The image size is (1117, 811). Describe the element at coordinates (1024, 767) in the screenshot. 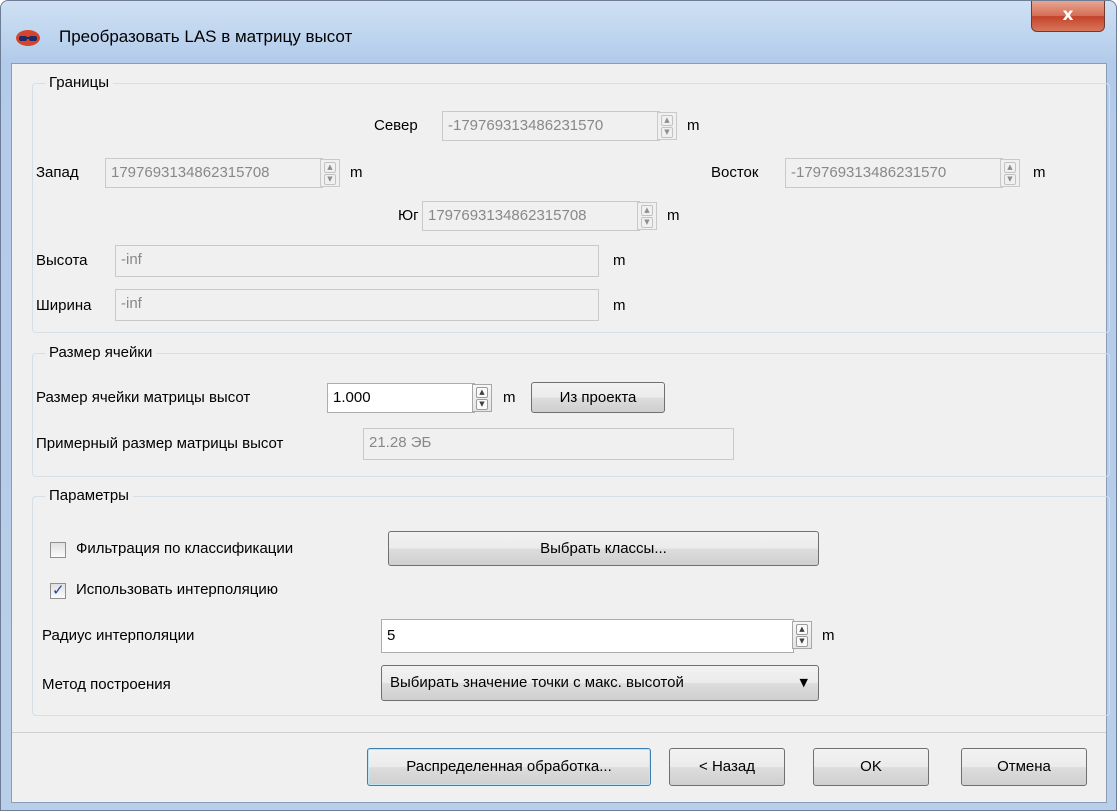

I see `cancel-button: Отмена` at that location.